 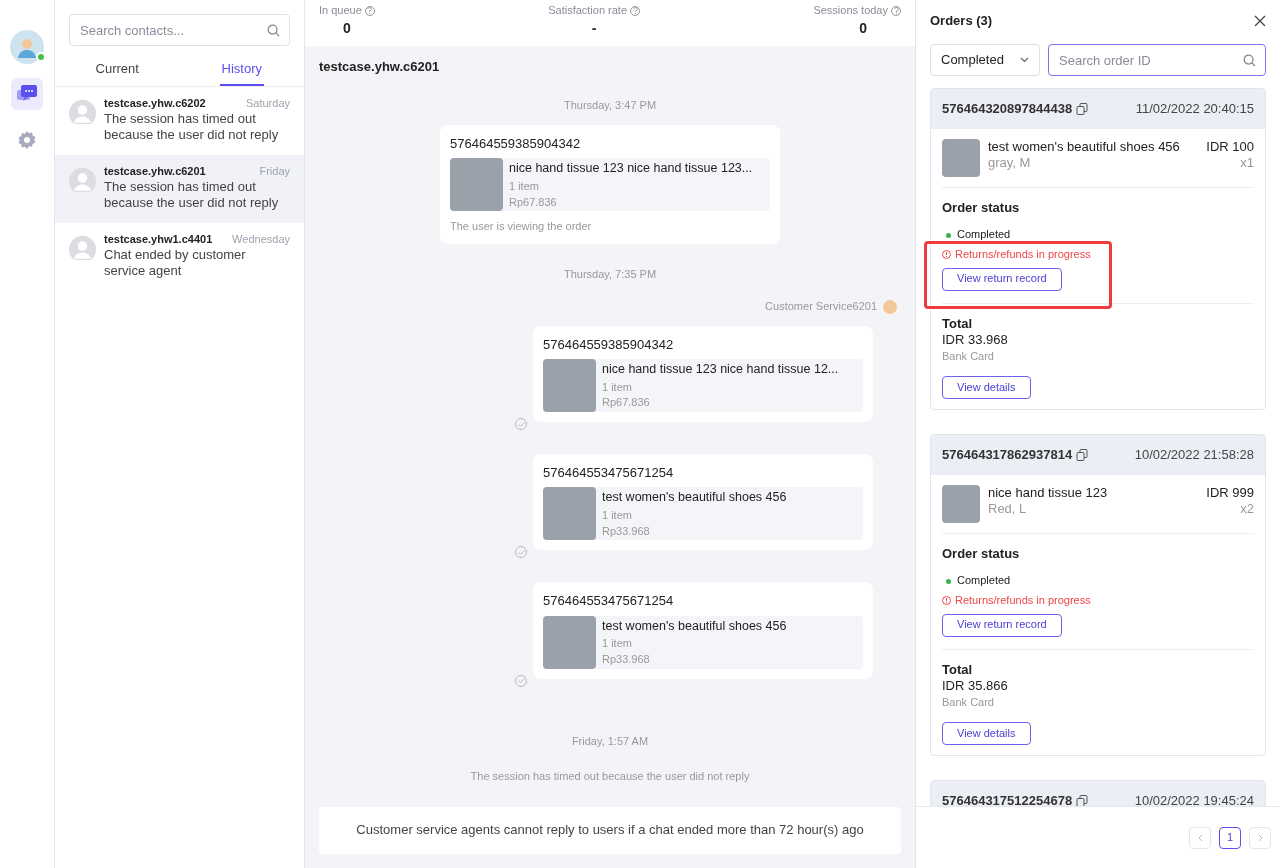 I want to click on contact-name: testcase.yhw.c6202, so click(x=155, y=104).